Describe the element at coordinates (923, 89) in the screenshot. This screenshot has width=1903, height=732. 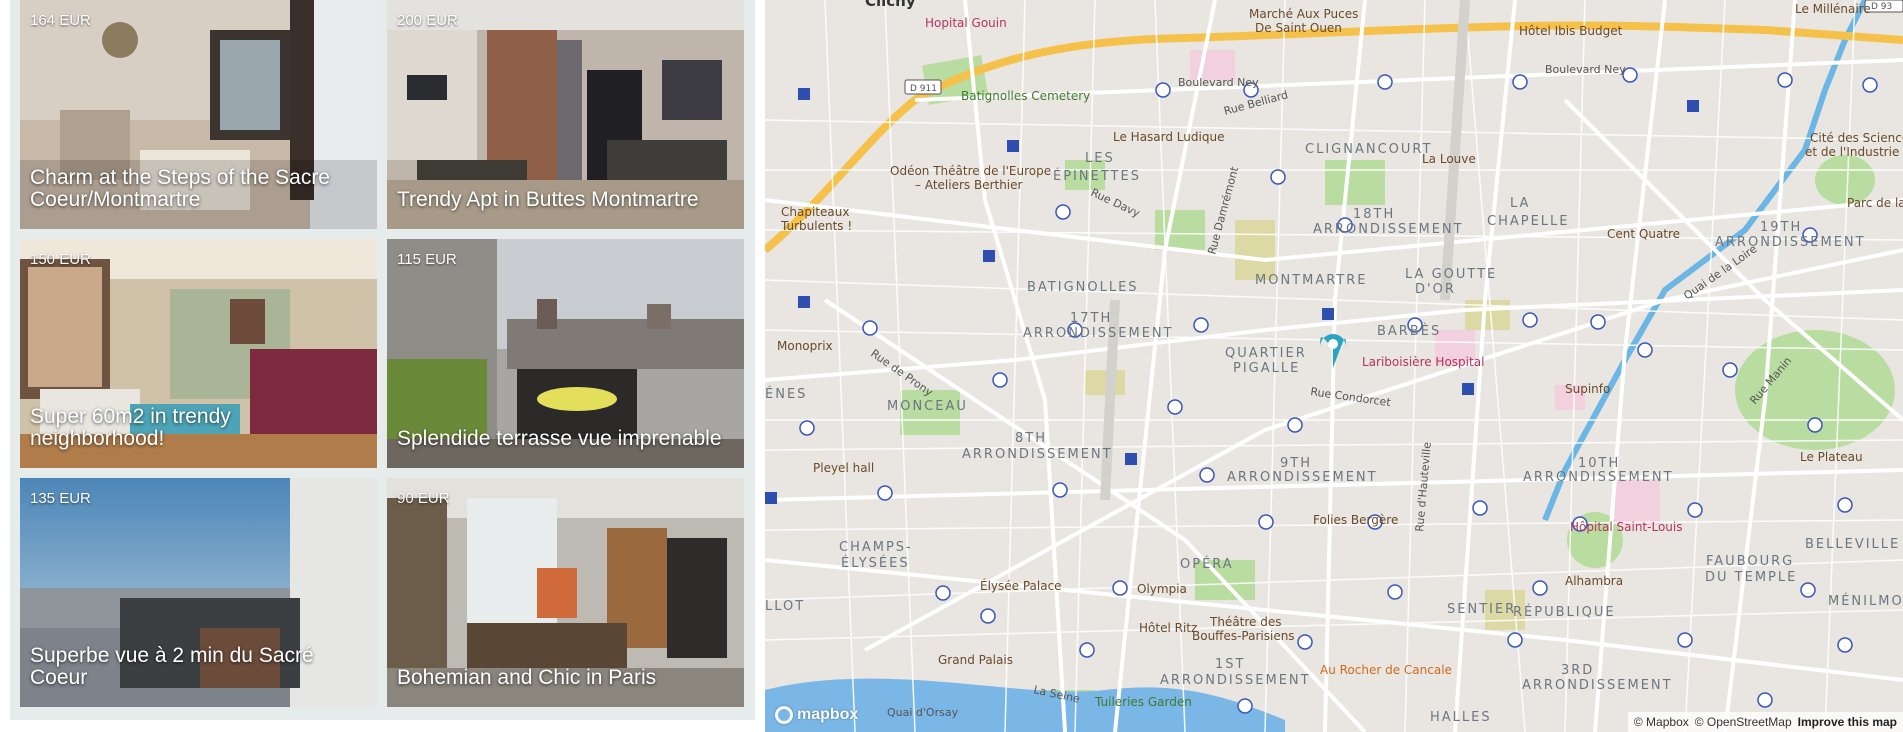
I see `road-shield: D 911` at that location.